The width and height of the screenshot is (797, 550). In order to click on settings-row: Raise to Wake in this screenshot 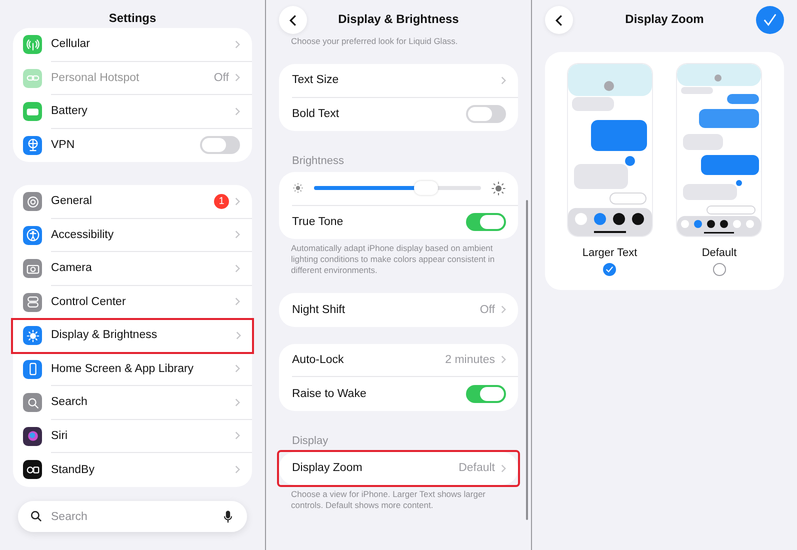, I will do `click(398, 393)`.